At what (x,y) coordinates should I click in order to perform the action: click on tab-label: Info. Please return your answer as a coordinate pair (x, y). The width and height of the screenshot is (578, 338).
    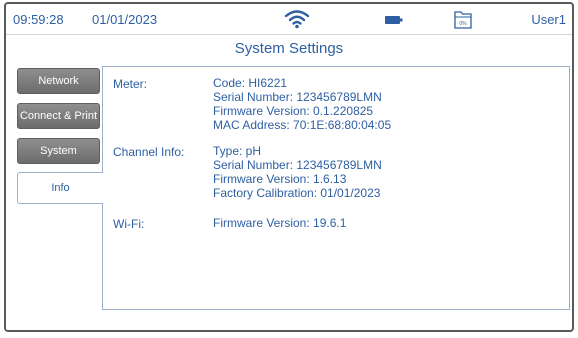
    Looking at the image, I should click on (60, 188).